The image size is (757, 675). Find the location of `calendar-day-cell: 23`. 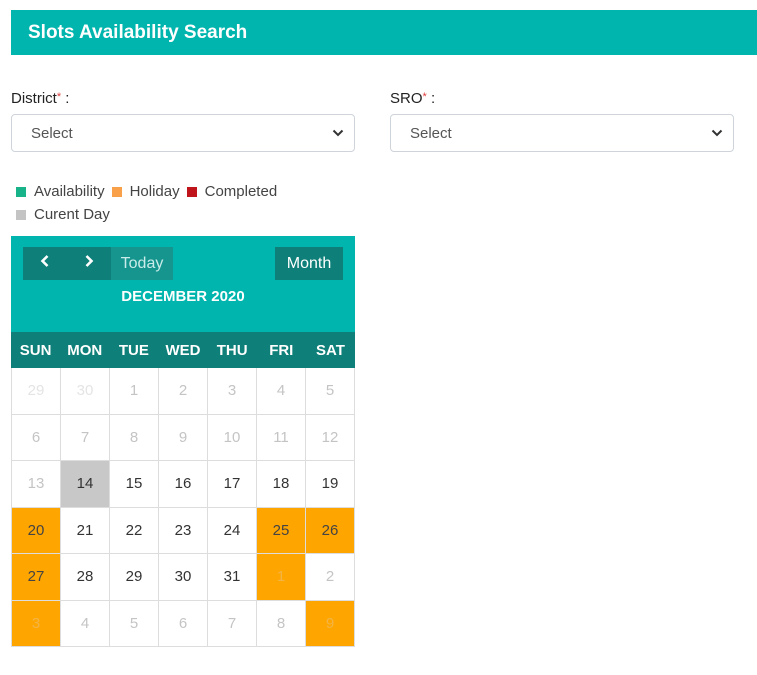

calendar-day-cell: 23 is located at coordinates (183, 530).